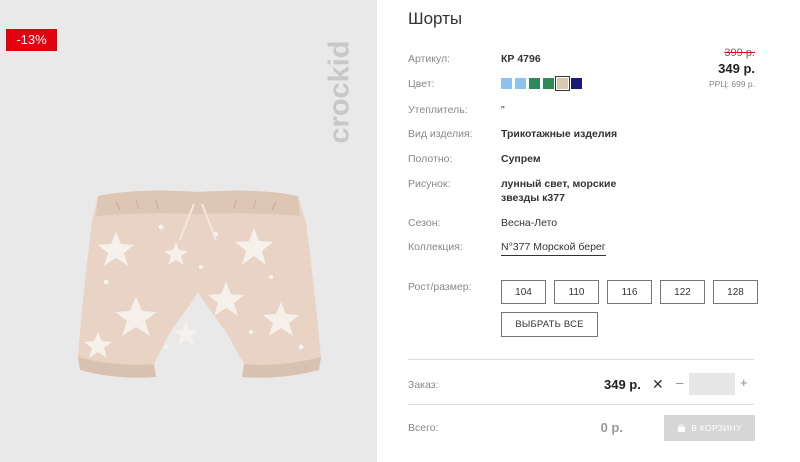  I want to click on discount-badge: -13%, so click(31, 40).